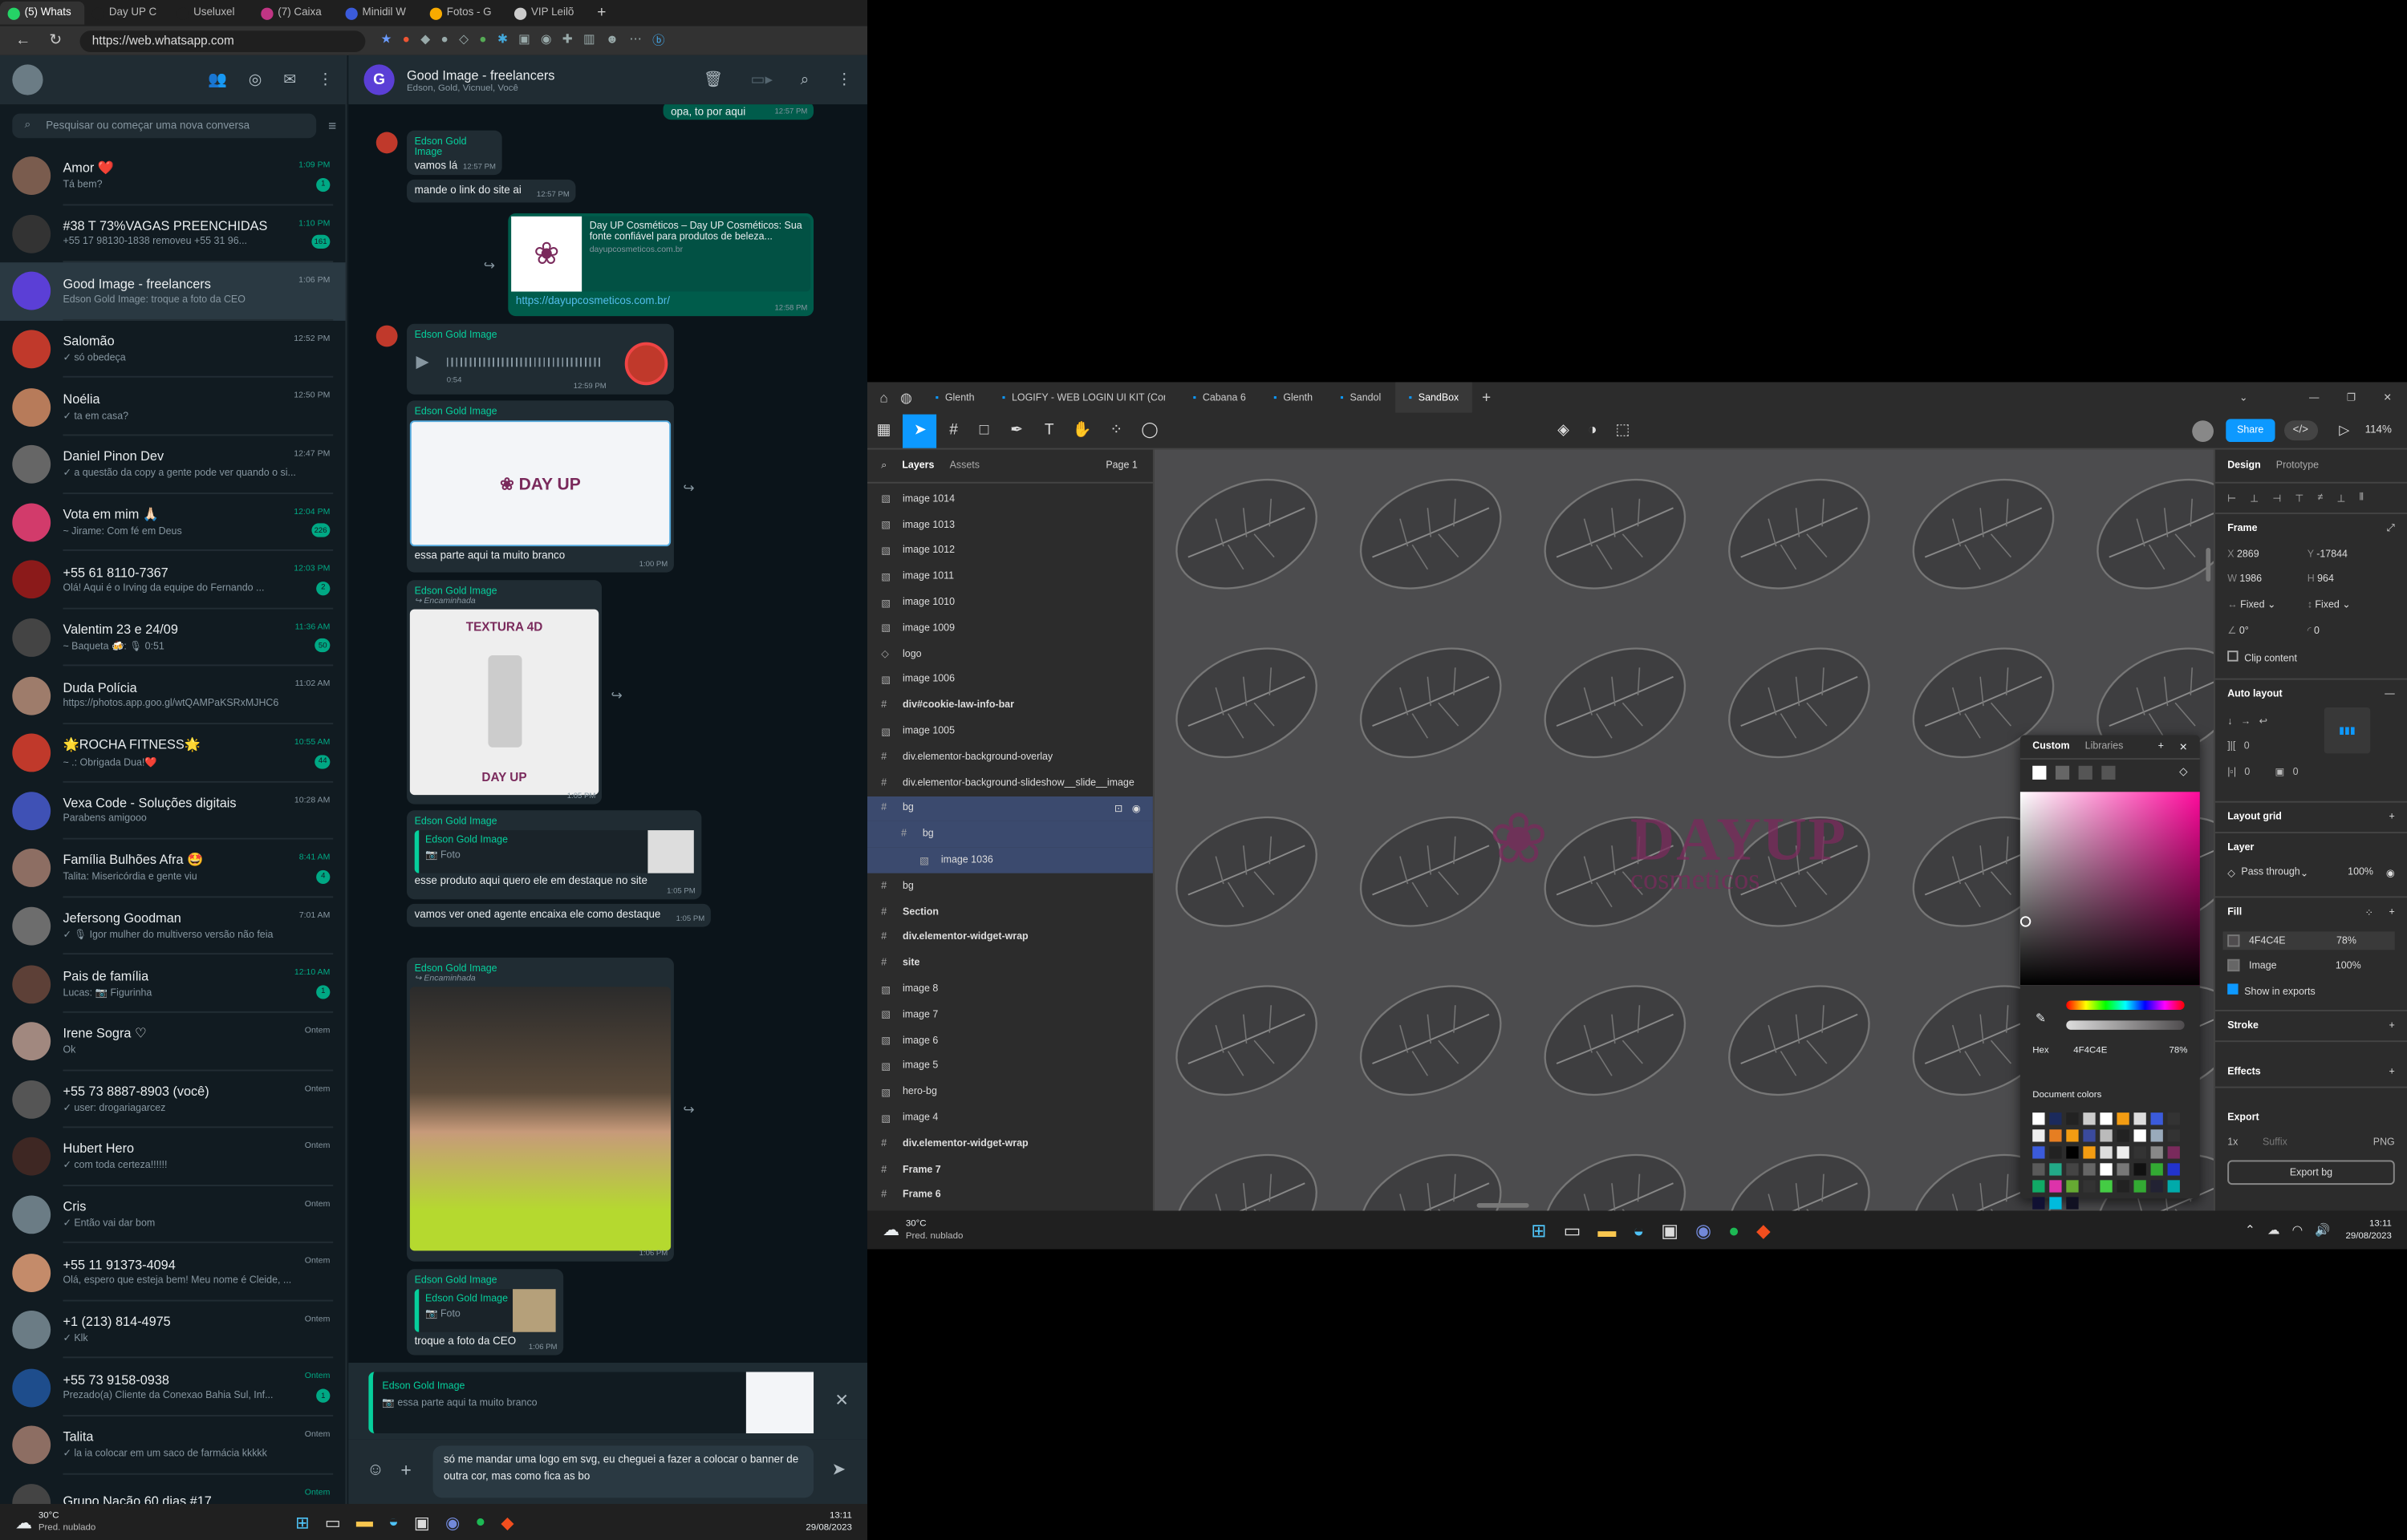  Describe the element at coordinates (540, 359) in the screenshot. I see `audio-message: Edson Gold Image ▶ 0:54 12:59 PM` at that location.